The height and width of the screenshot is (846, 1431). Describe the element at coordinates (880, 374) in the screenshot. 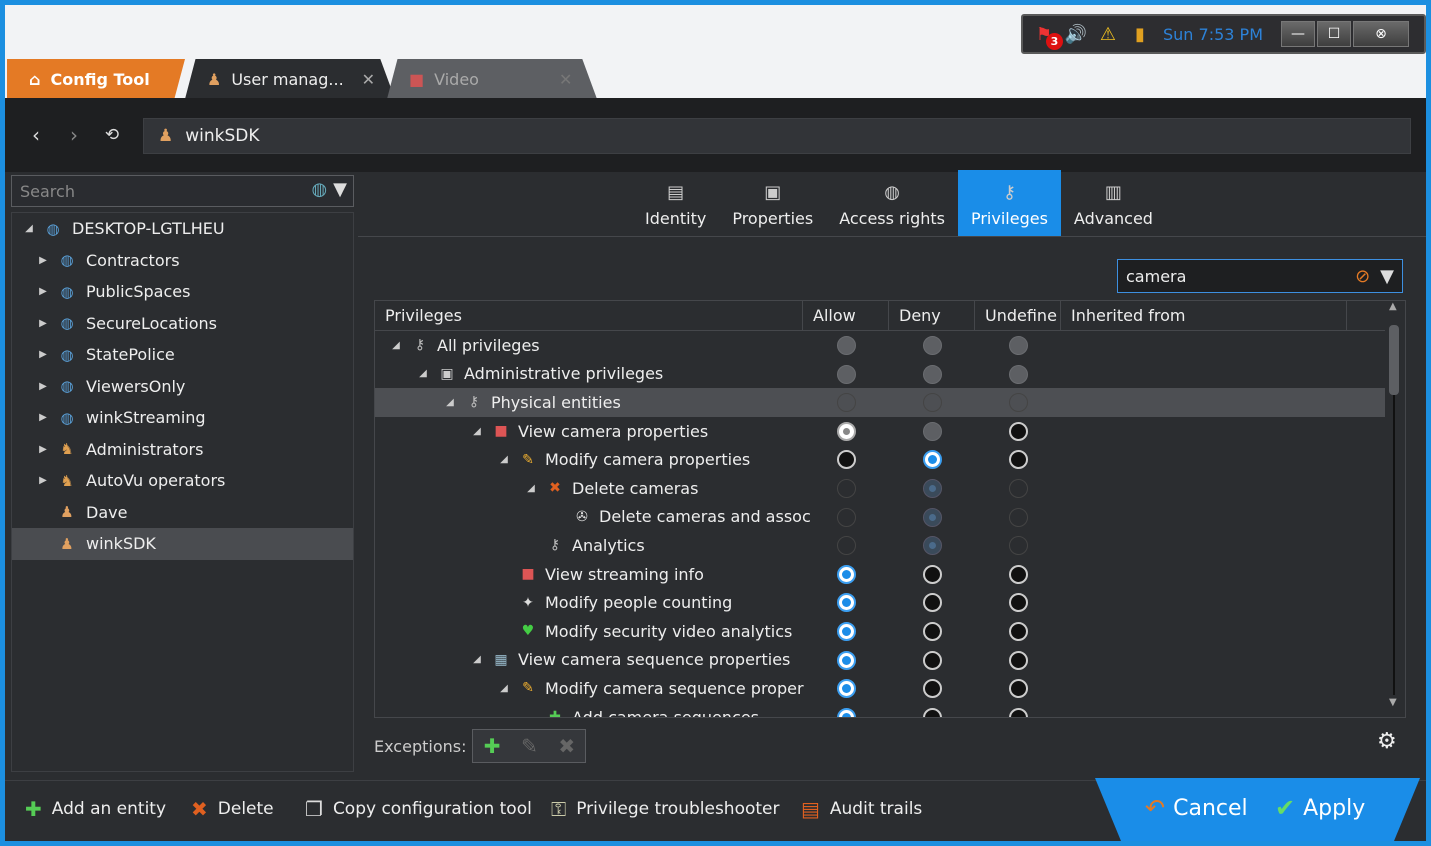

I see `privilege-row: ◢ ▣ Administrative privileges` at that location.